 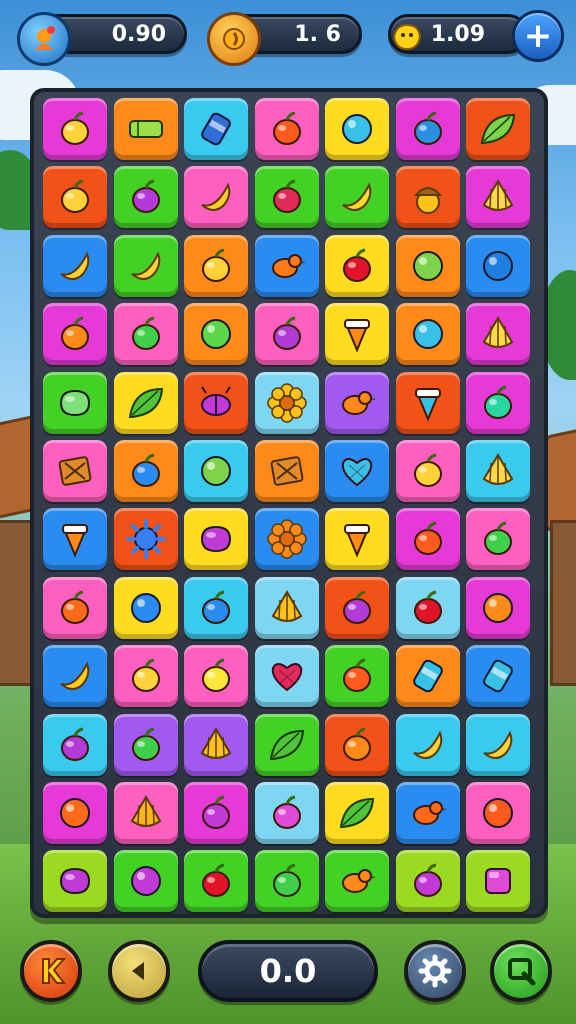 I want to click on orb-icon, so click(x=145, y=607).